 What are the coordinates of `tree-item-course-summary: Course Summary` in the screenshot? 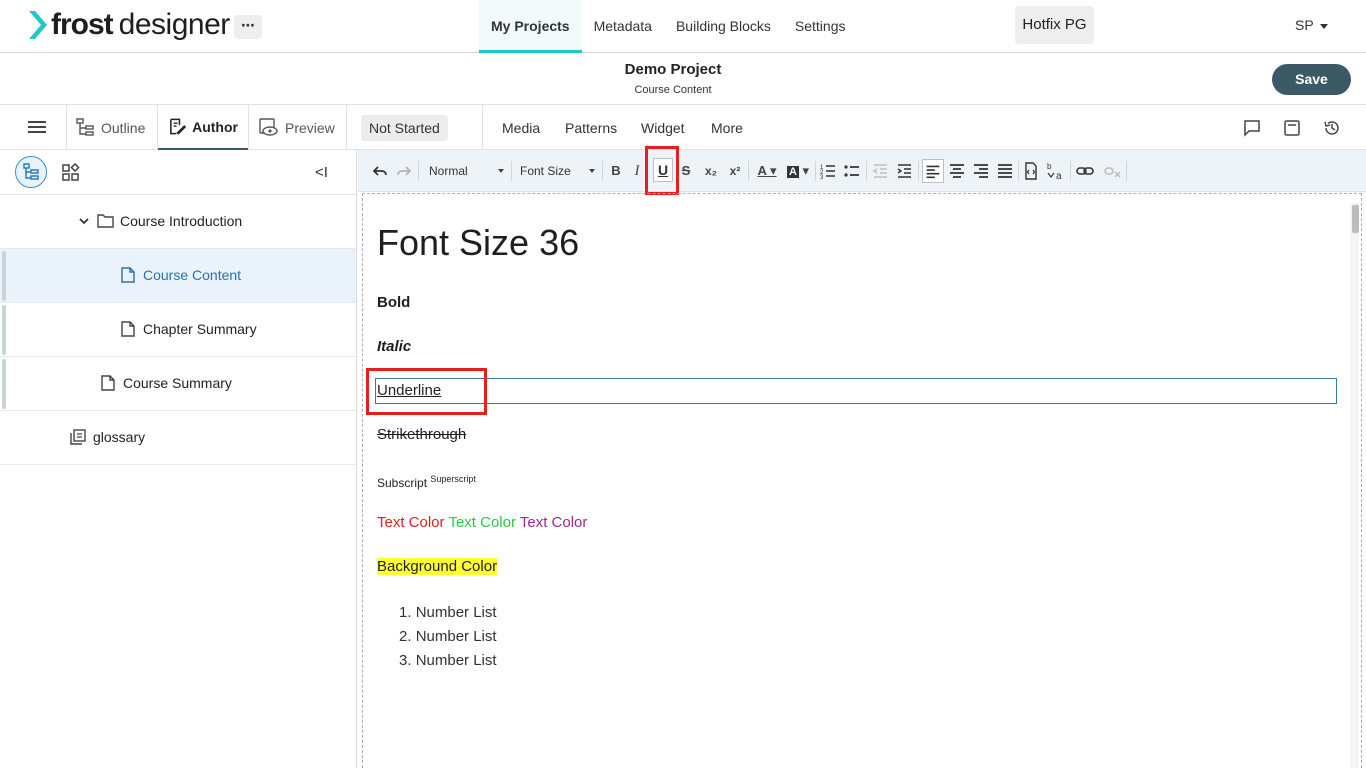 It's located at (178, 384).